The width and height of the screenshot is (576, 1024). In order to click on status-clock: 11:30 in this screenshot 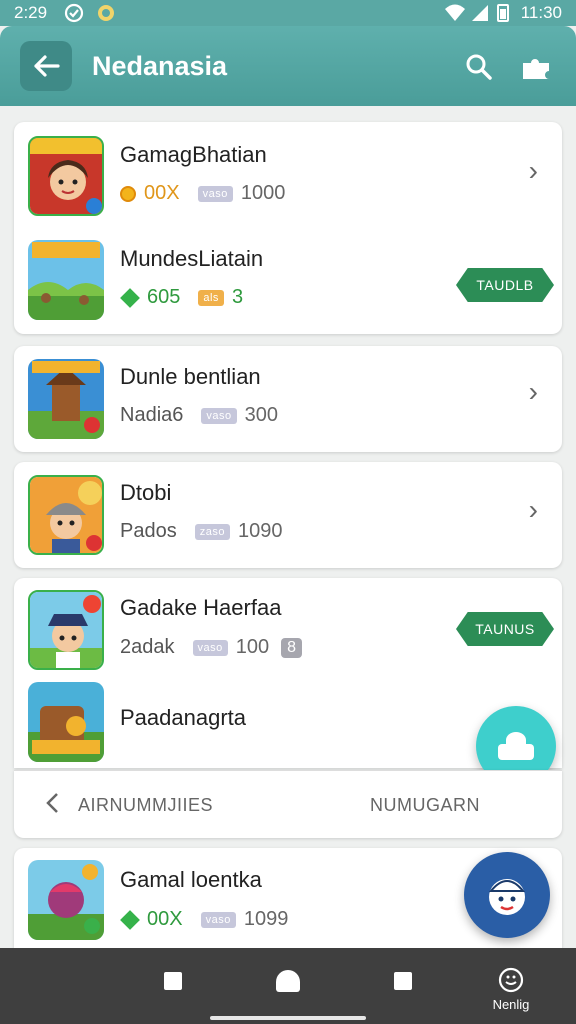, I will do `click(541, 12)`.